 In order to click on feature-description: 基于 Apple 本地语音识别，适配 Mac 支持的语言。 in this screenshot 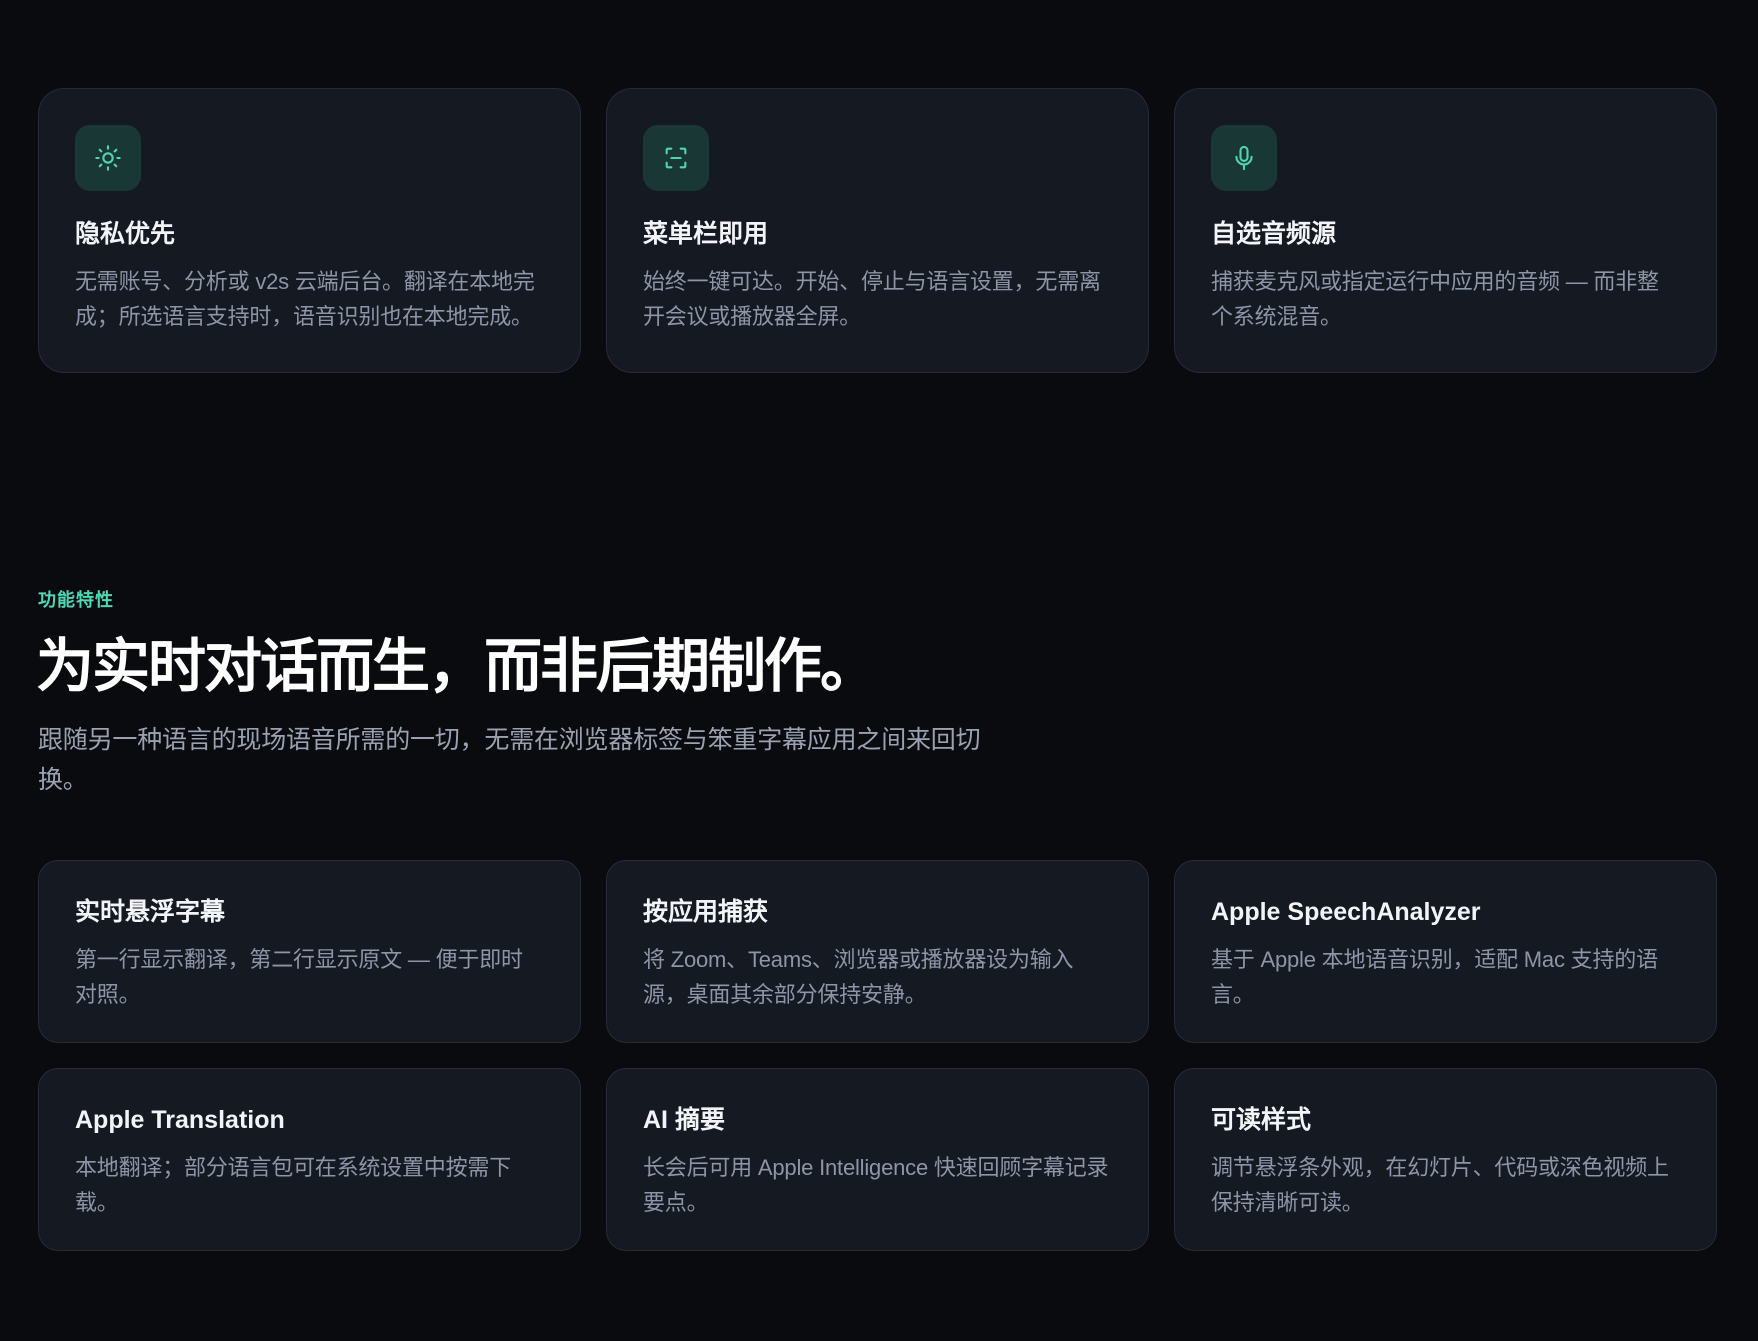, I will do `click(1434, 977)`.